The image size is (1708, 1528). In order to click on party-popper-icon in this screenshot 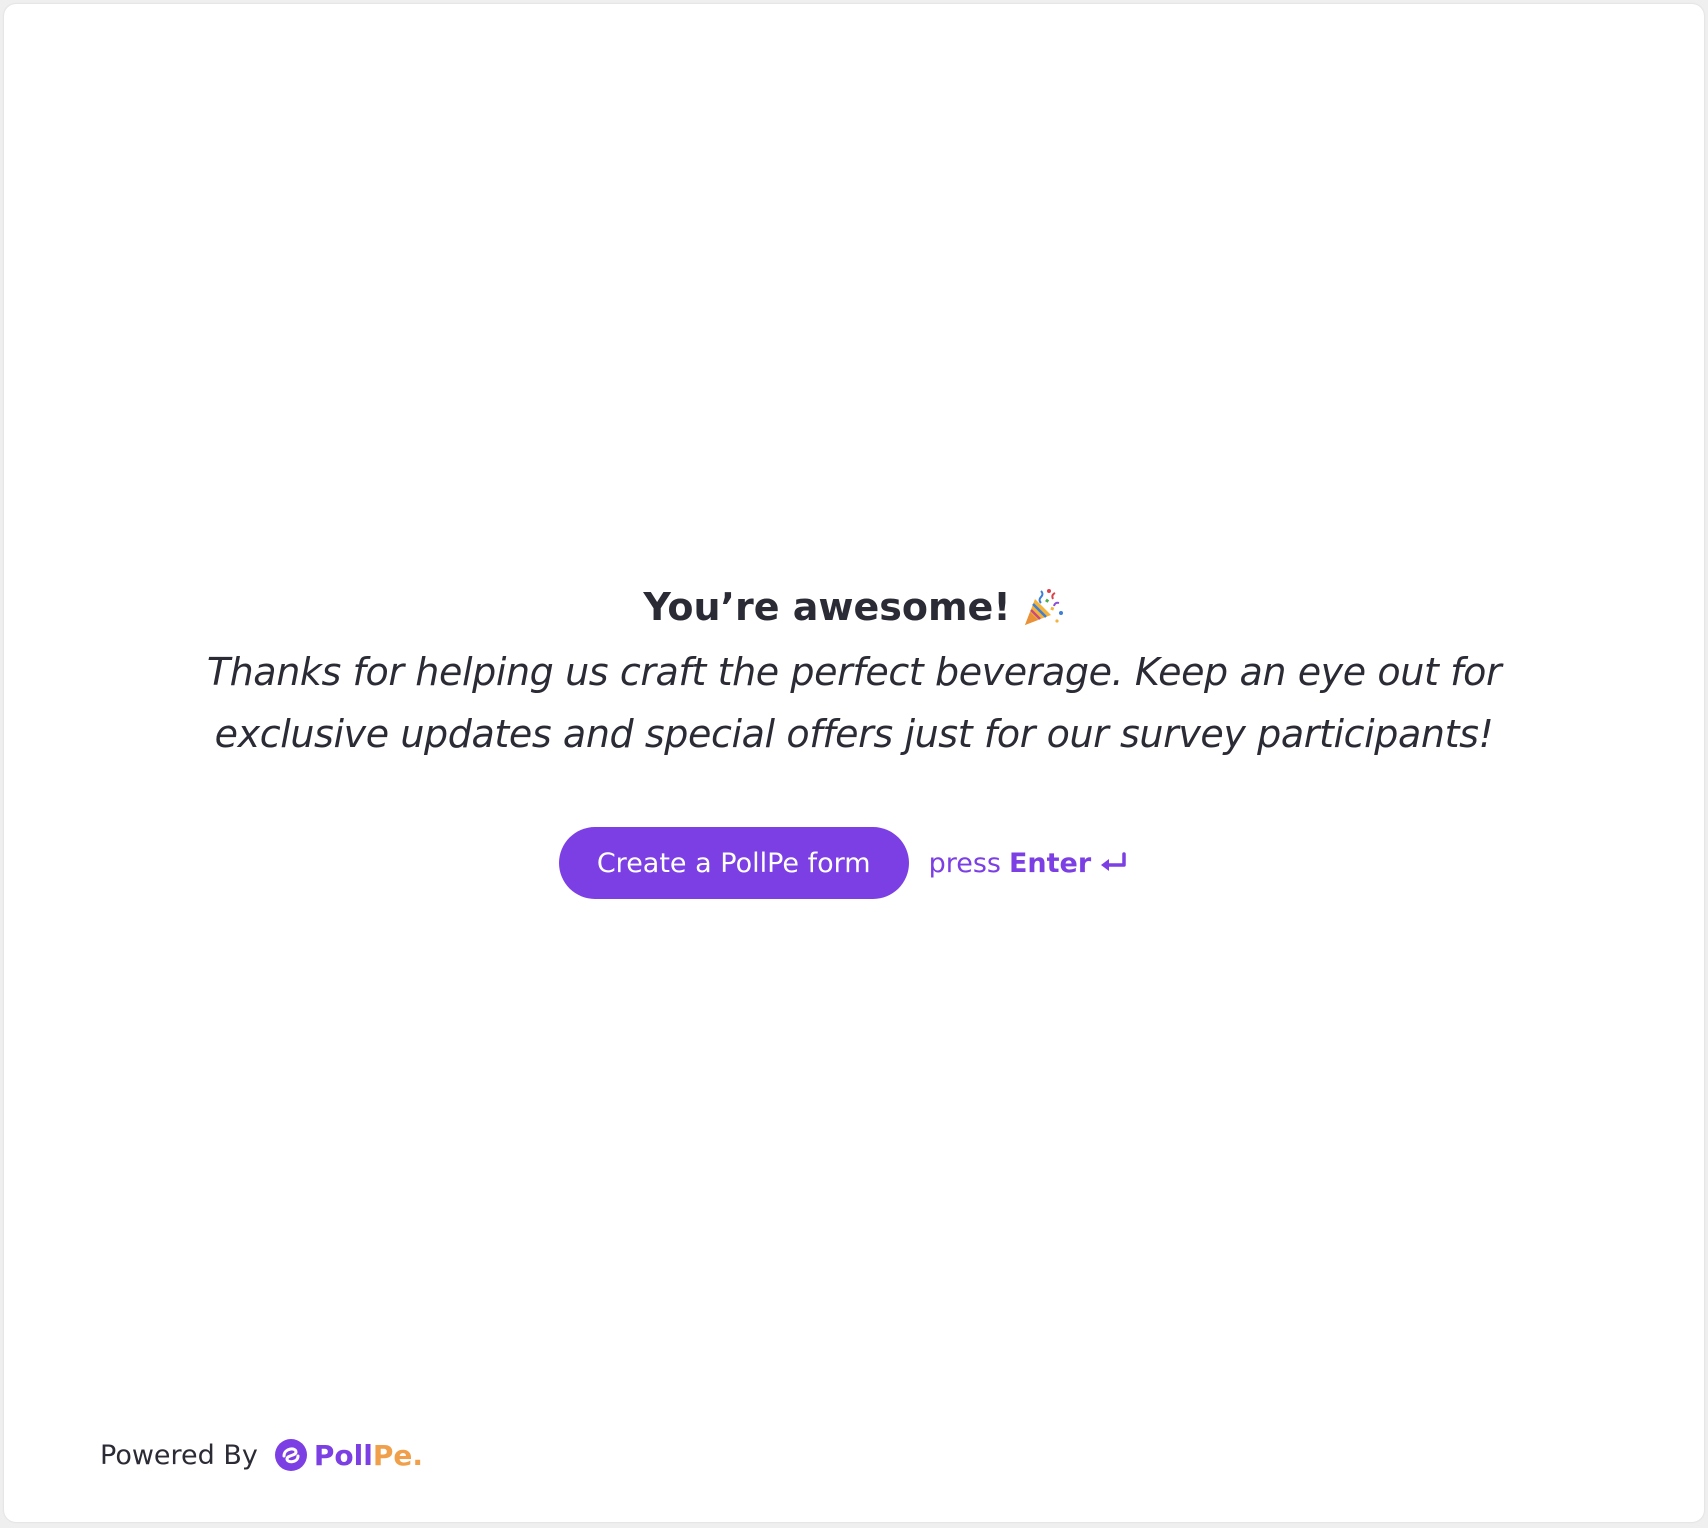, I will do `click(1043, 607)`.